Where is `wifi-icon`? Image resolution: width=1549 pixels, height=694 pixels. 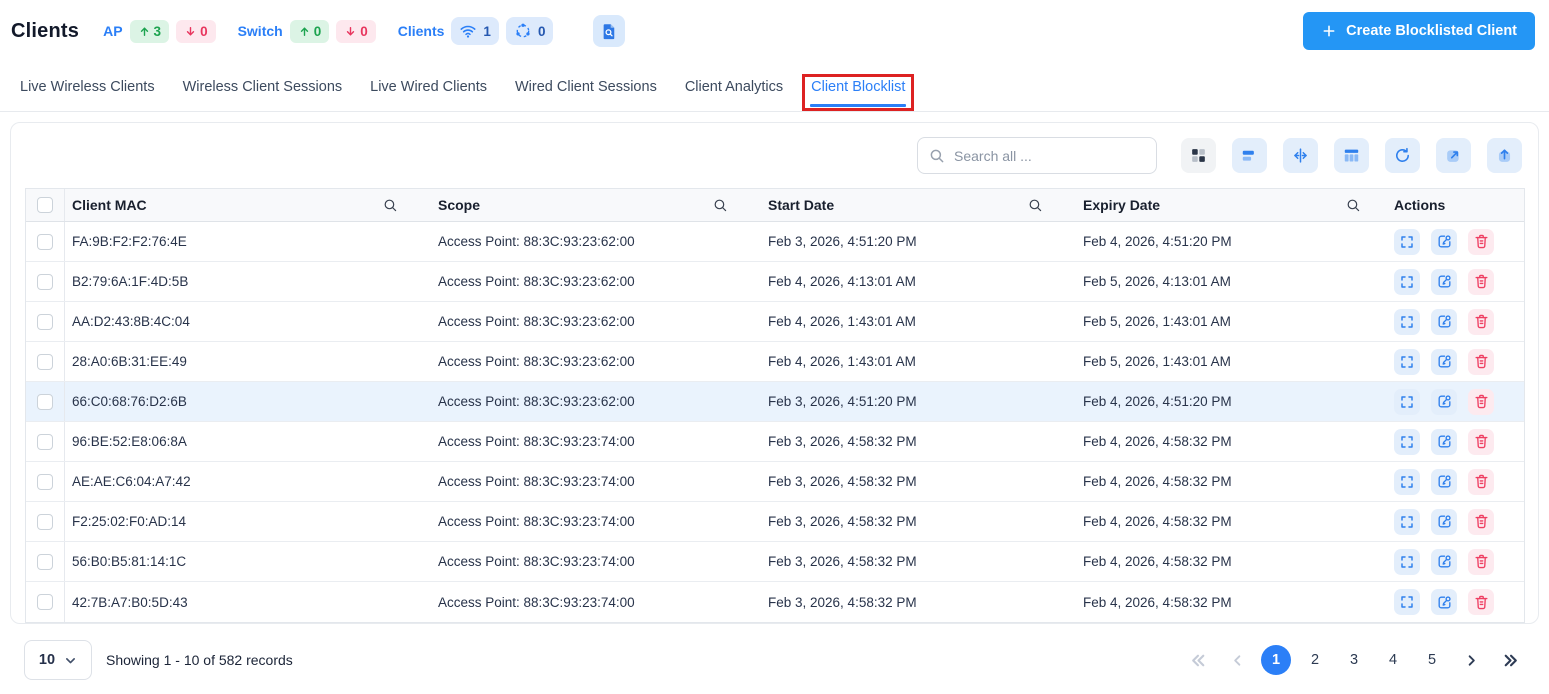 wifi-icon is located at coordinates (468, 31).